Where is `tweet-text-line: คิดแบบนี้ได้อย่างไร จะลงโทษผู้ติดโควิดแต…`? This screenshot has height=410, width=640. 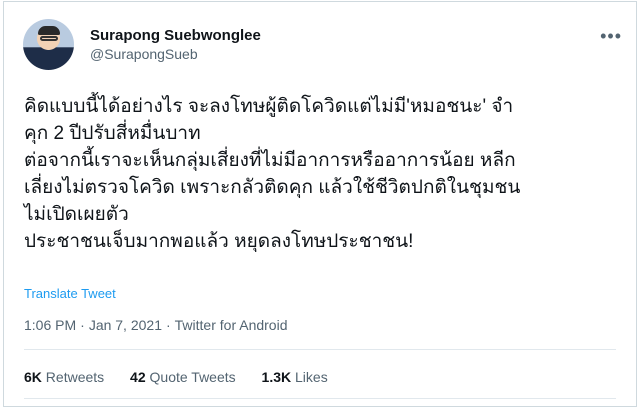
tweet-text-line: คิดแบบนี้ได้อย่างไร จะลงโทษผู้ติดโควิดแต… is located at coordinates (269, 106).